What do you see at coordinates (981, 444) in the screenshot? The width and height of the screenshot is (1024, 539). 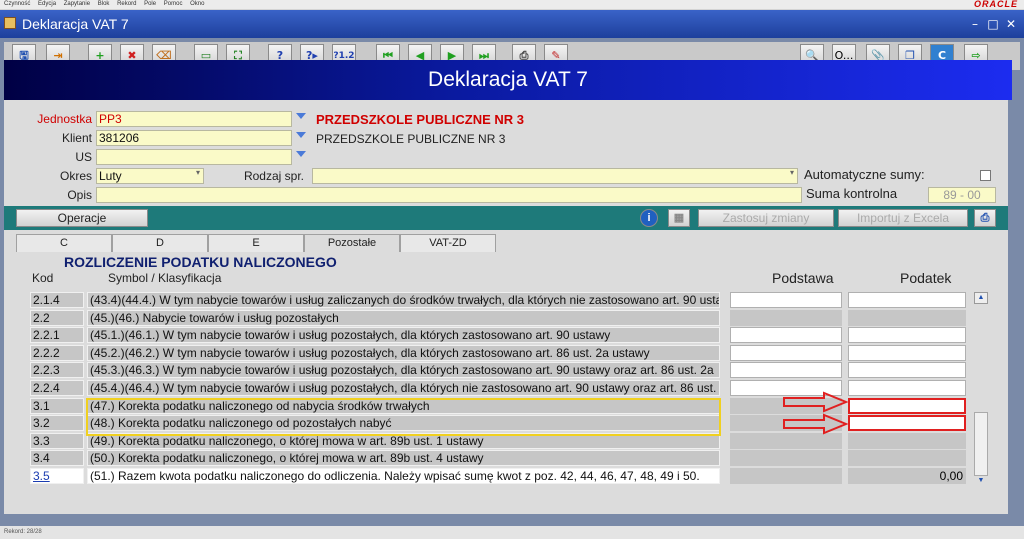 I see `scroll-thumb` at bounding box center [981, 444].